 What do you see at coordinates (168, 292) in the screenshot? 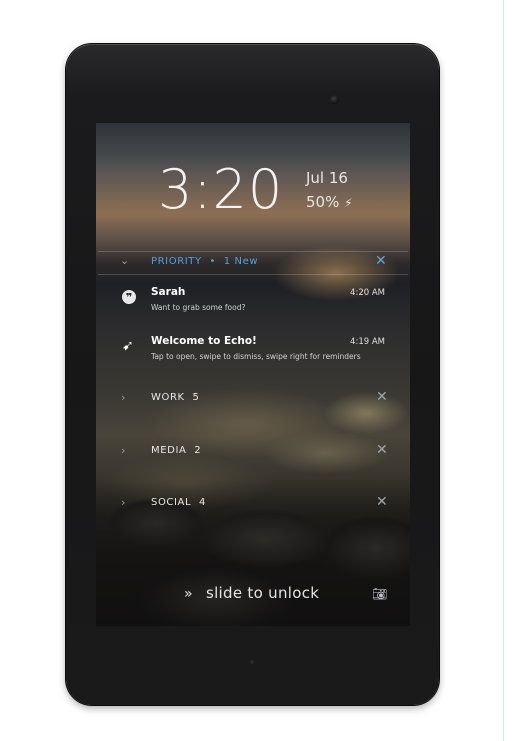
I see `notification-title: Sarah` at bounding box center [168, 292].